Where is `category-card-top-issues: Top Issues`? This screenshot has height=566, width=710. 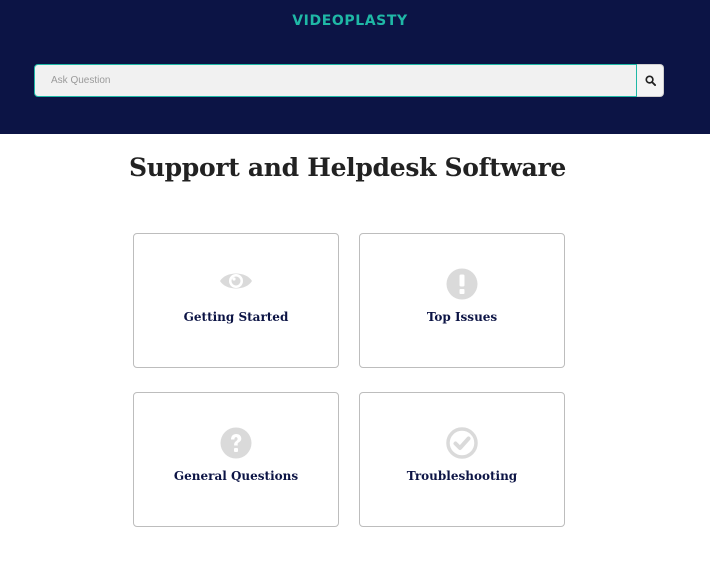 category-card-top-issues: Top Issues is located at coordinates (462, 300).